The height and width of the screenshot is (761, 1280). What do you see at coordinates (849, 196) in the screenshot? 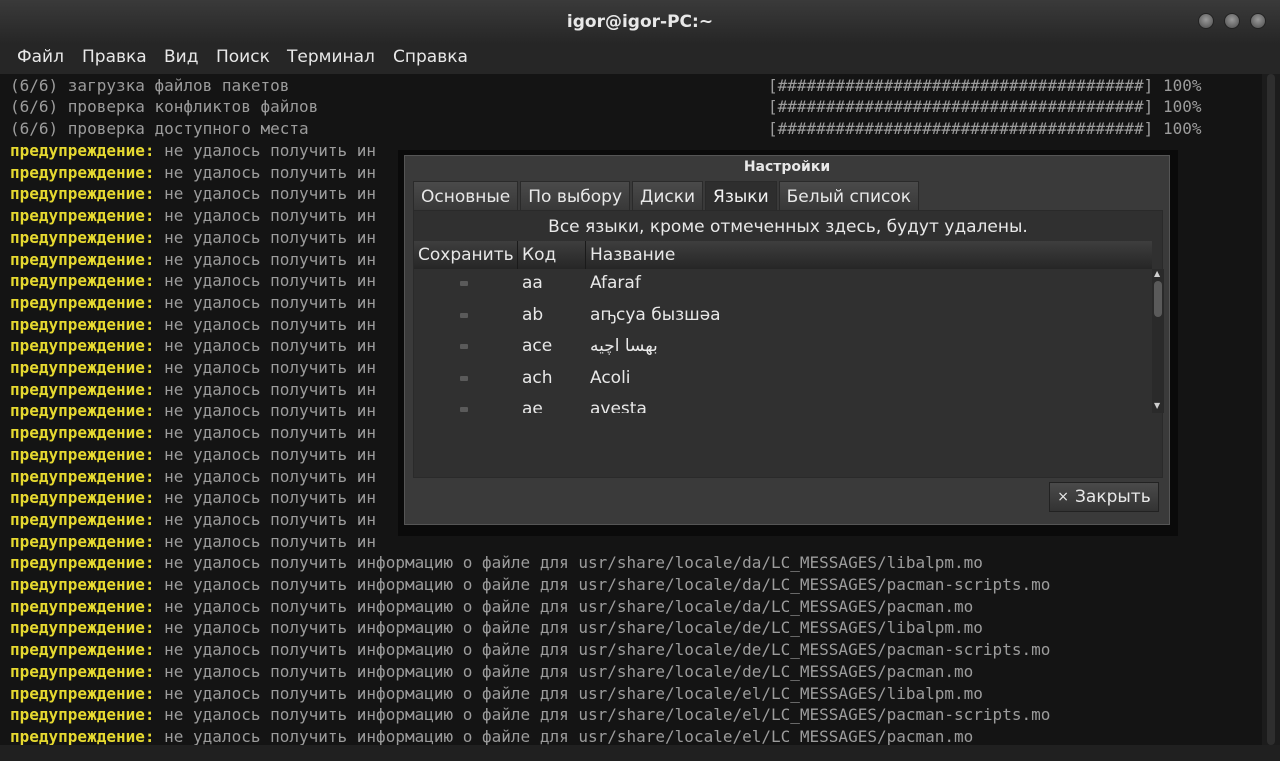
I see `tab-whitelist: Белый список` at bounding box center [849, 196].